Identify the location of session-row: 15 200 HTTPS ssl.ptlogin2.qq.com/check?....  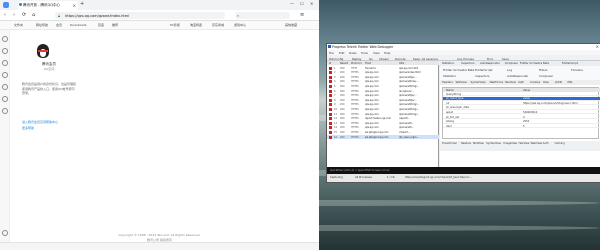
(383, 132).